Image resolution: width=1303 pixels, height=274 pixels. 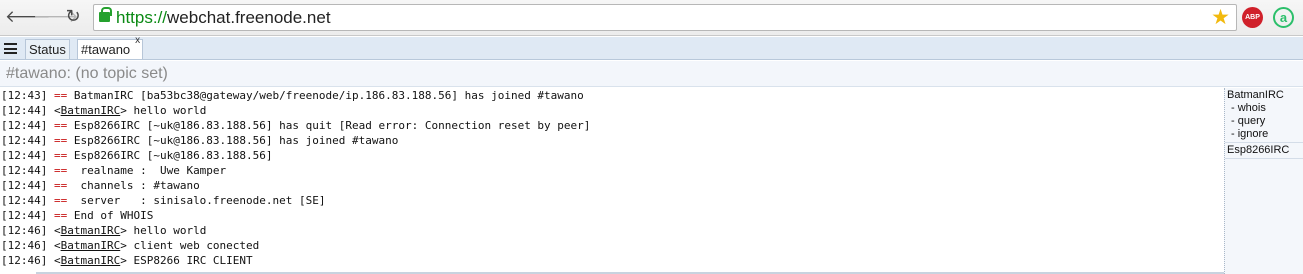 I want to click on close-icon: x, so click(x=137, y=41).